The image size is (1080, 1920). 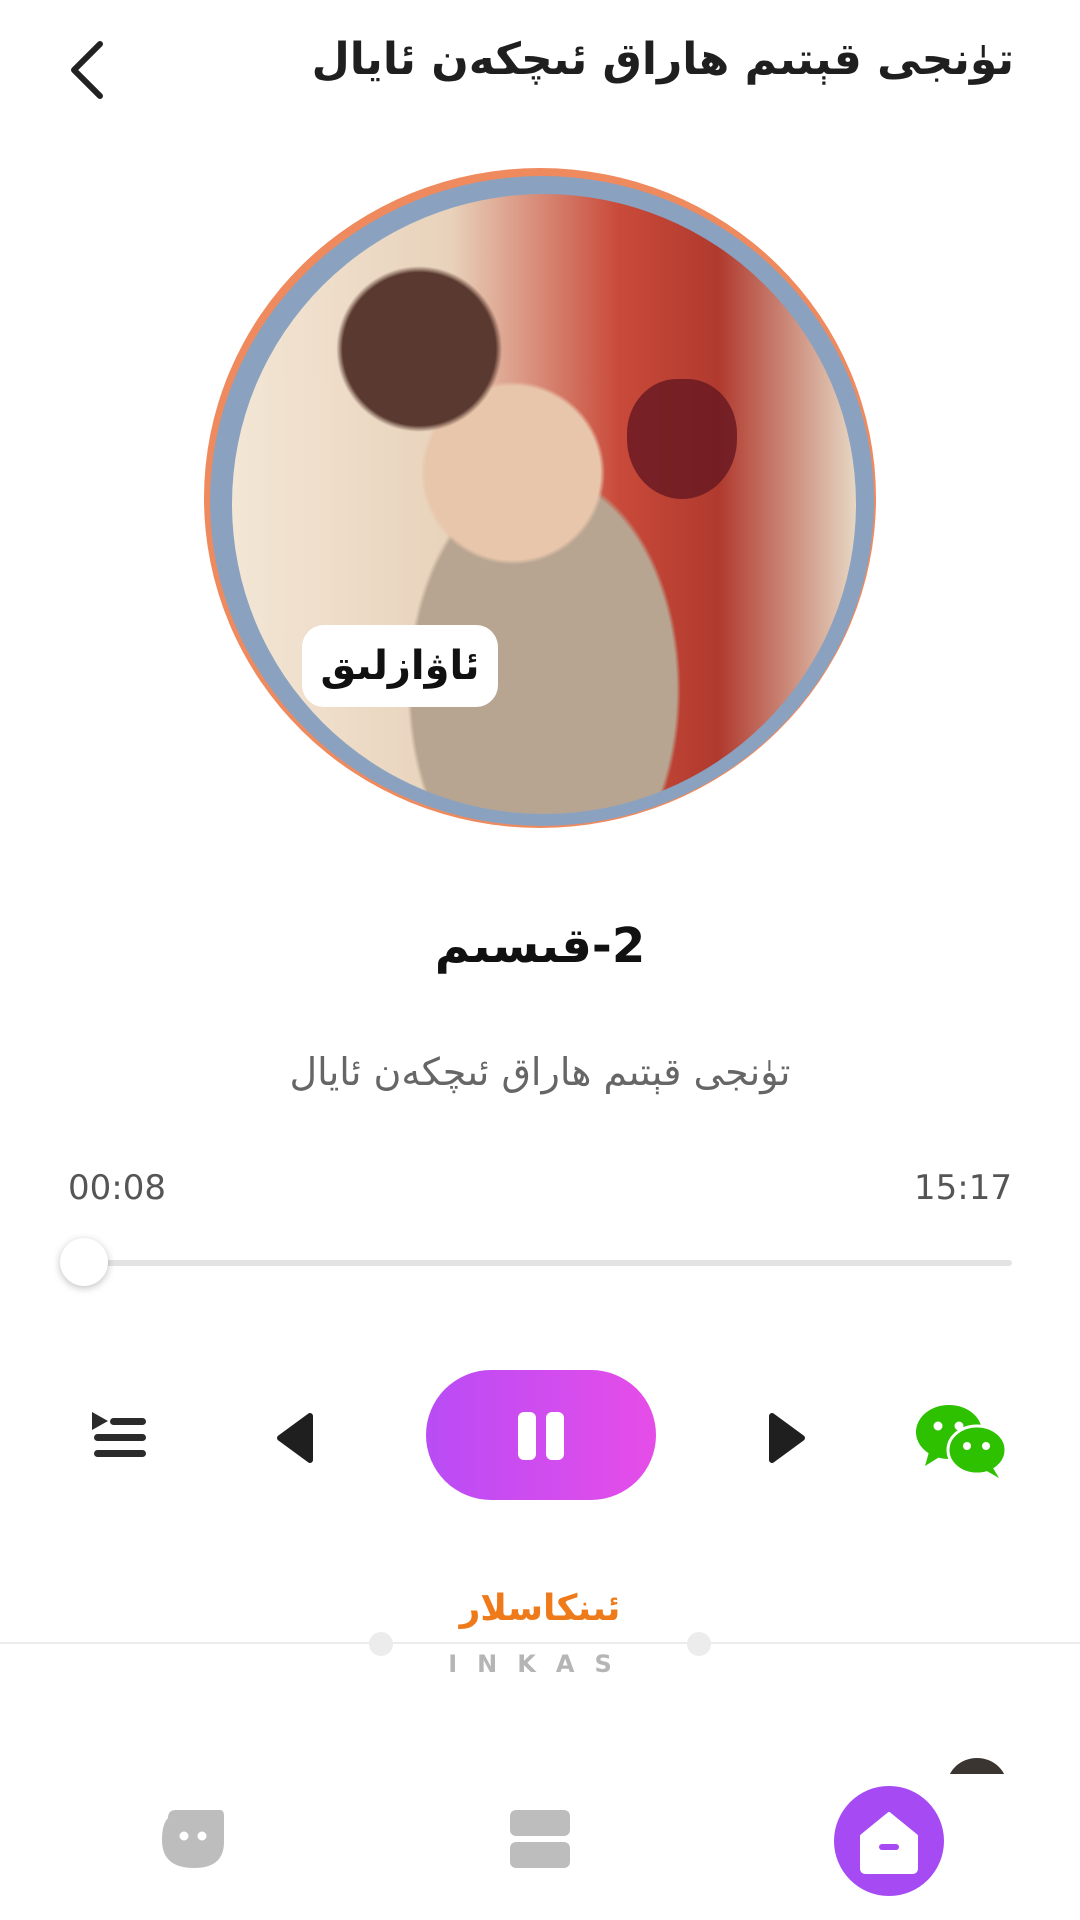 I want to click on chevron-left-icon, so click(x=87, y=70).